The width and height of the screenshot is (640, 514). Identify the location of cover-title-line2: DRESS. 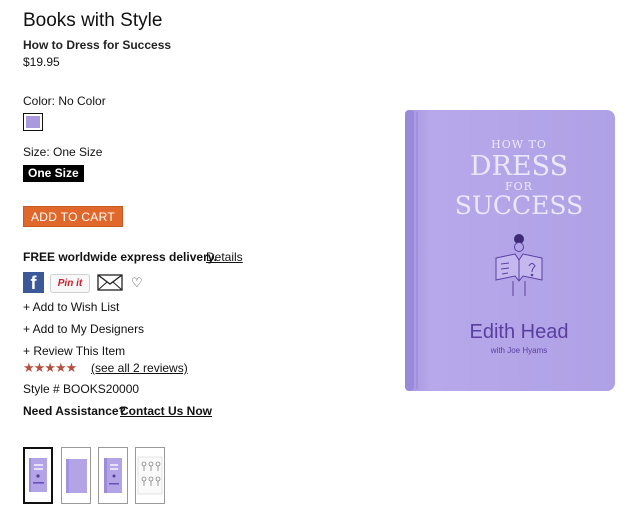
(519, 166).